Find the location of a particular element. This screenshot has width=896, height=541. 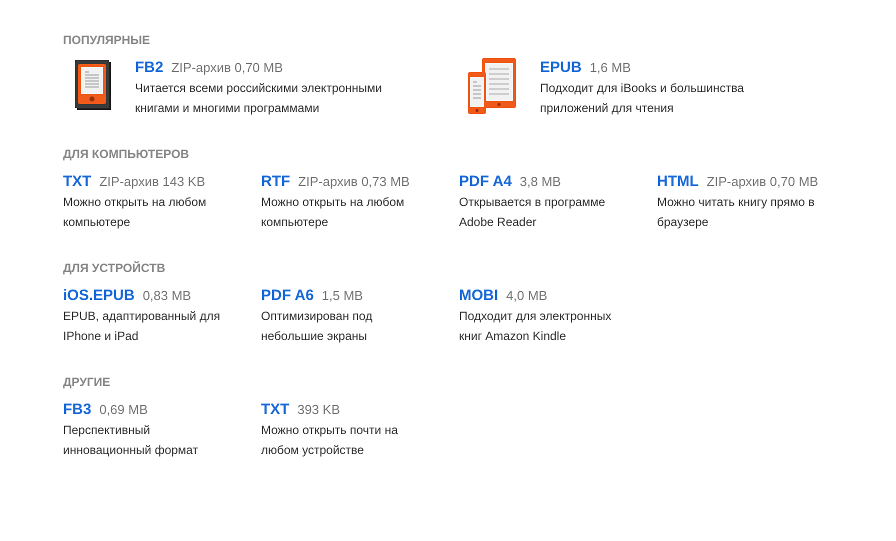

format-link: FB2 is located at coordinates (149, 67).